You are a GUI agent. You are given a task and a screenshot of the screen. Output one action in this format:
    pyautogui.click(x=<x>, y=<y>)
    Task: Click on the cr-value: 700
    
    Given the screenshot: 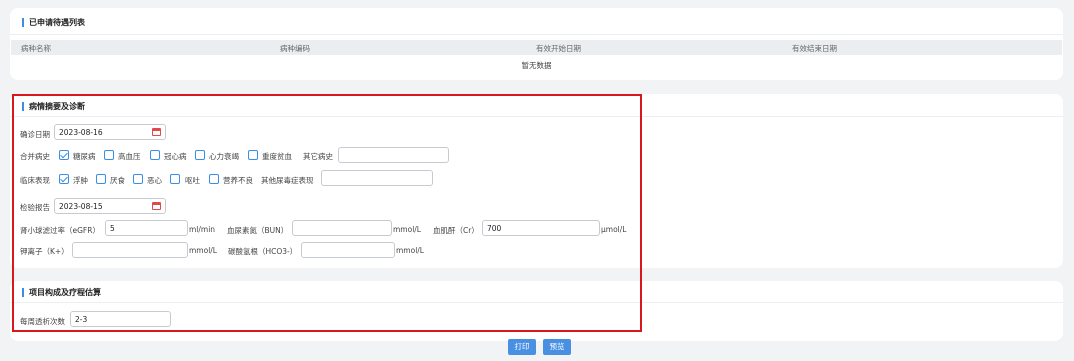 What is the action you would take?
    pyautogui.click(x=494, y=228)
    